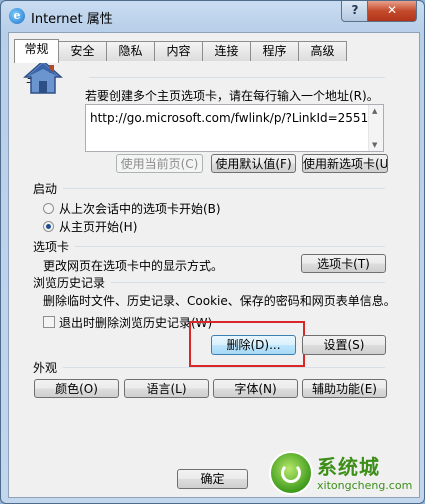  What do you see at coordinates (392, 11) in the screenshot?
I see `close-button: ✕` at bounding box center [392, 11].